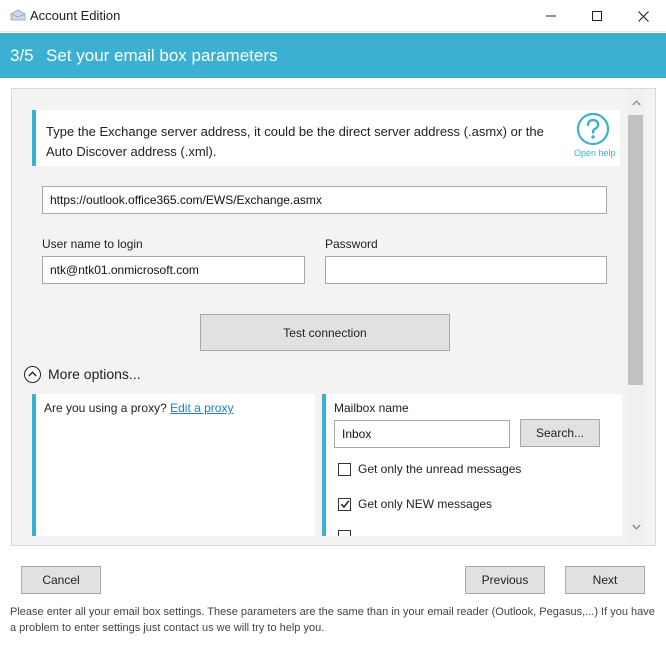 The image size is (666, 653). I want to click on hidden-option-checkbox, so click(344, 533).